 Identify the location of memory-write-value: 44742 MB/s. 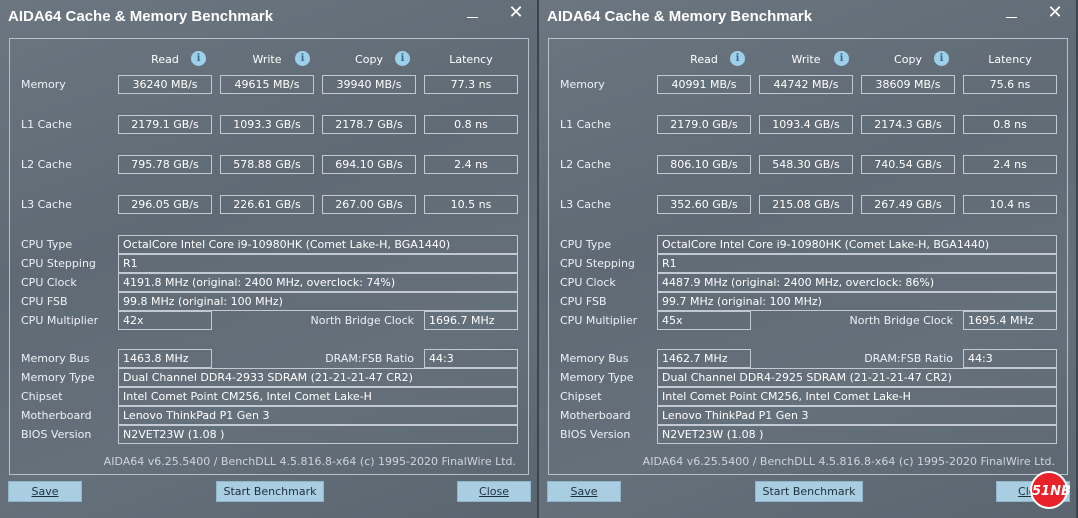
(806, 84).